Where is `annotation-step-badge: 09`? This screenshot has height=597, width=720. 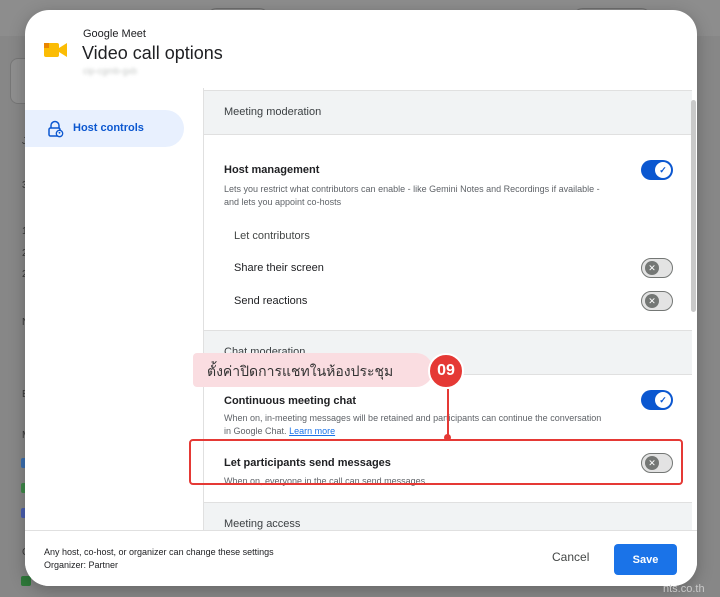 annotation-step-badge: 09 is located at coordinates (446, 371).